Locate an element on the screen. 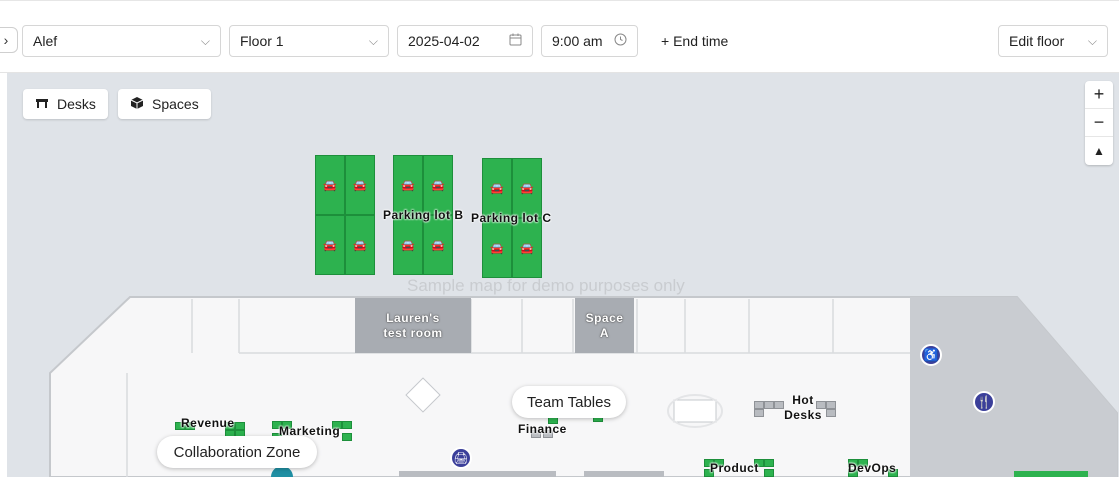 The image size is (1119, 477). area-label-finance: Finance is located at coordinates (542, 429).